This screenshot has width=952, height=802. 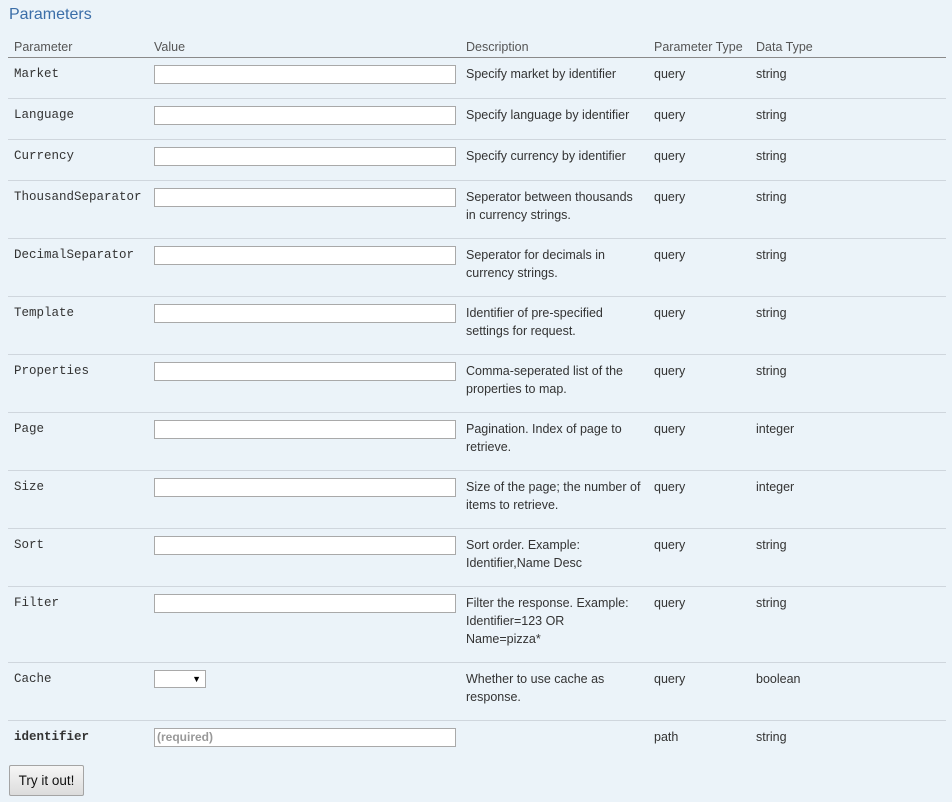 What do you see at coordinates (554, 691) in the screenshot?
I see `param-description: Whether to use cache as response.` at bounding box center [554, 691].